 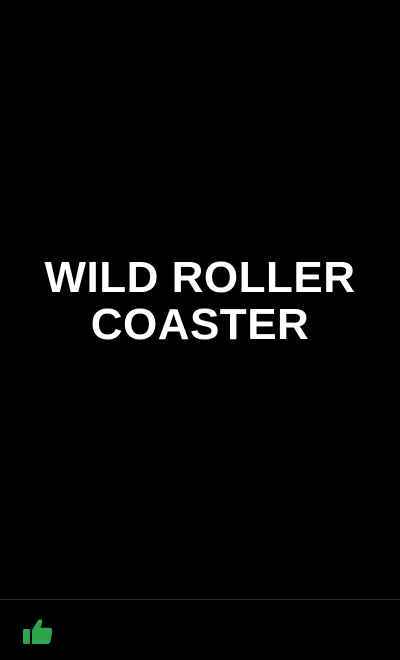 I want to click on like-button, so click(x=38, y=631).